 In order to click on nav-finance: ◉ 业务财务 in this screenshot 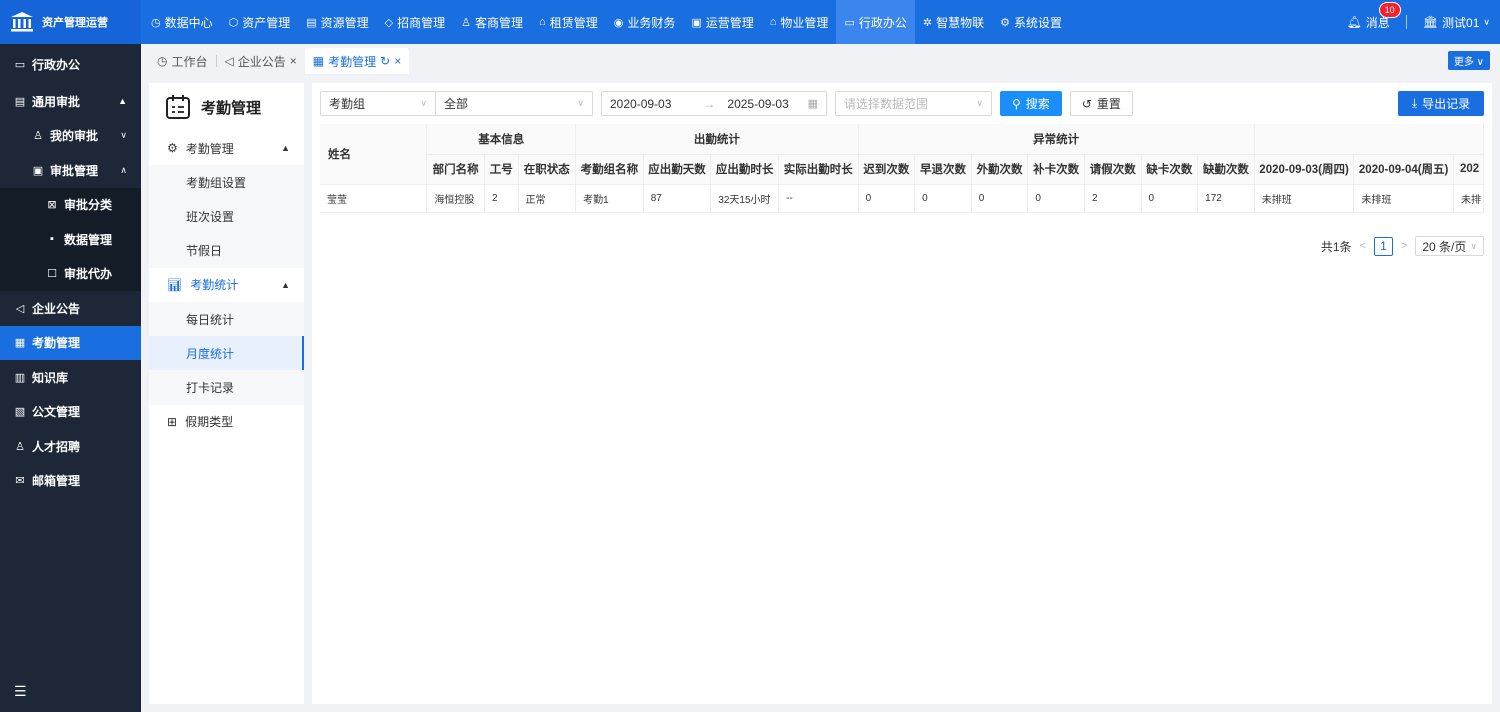, I will do `click(645, 22)`.